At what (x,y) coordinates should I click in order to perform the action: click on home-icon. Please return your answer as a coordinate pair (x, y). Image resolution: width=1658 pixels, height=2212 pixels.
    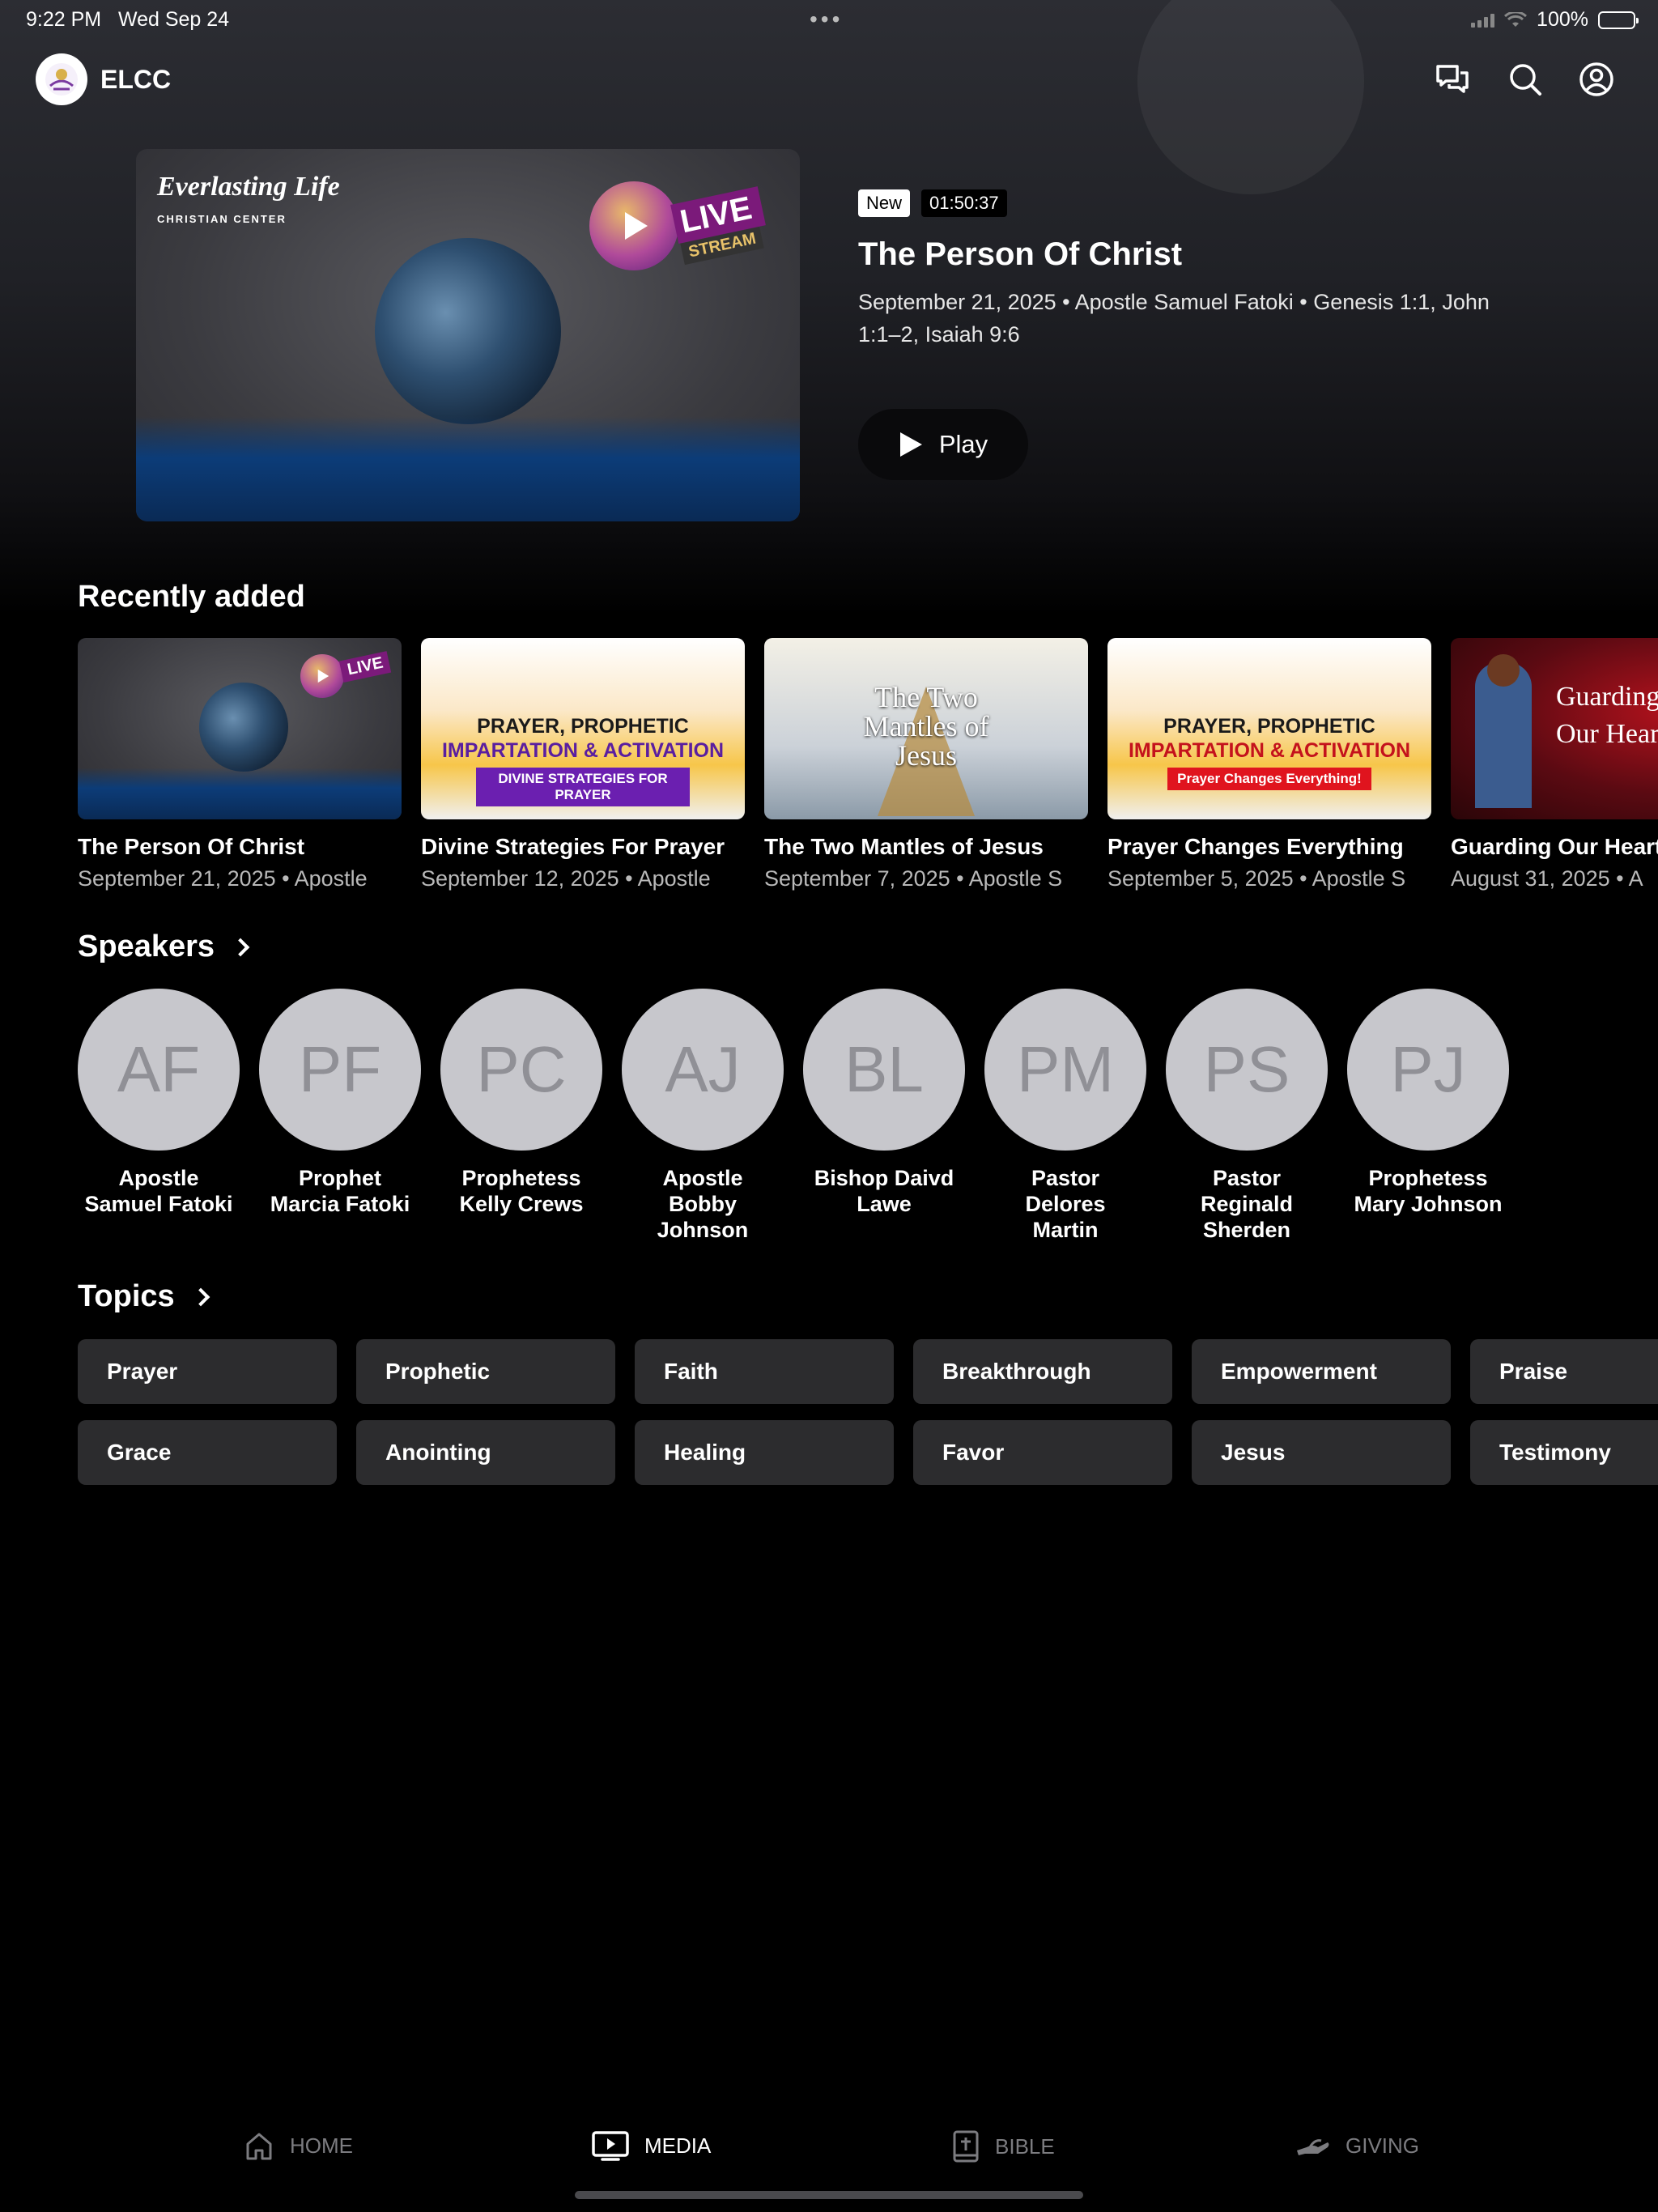
    Looking at the image, I should click on (259, 2147).